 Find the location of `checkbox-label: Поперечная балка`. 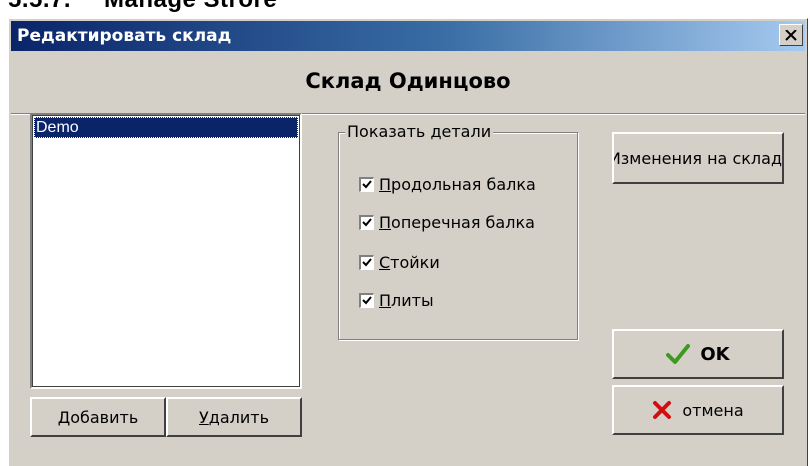

checkbox-label: Поперечная балка is located at coordinates (457, 222).